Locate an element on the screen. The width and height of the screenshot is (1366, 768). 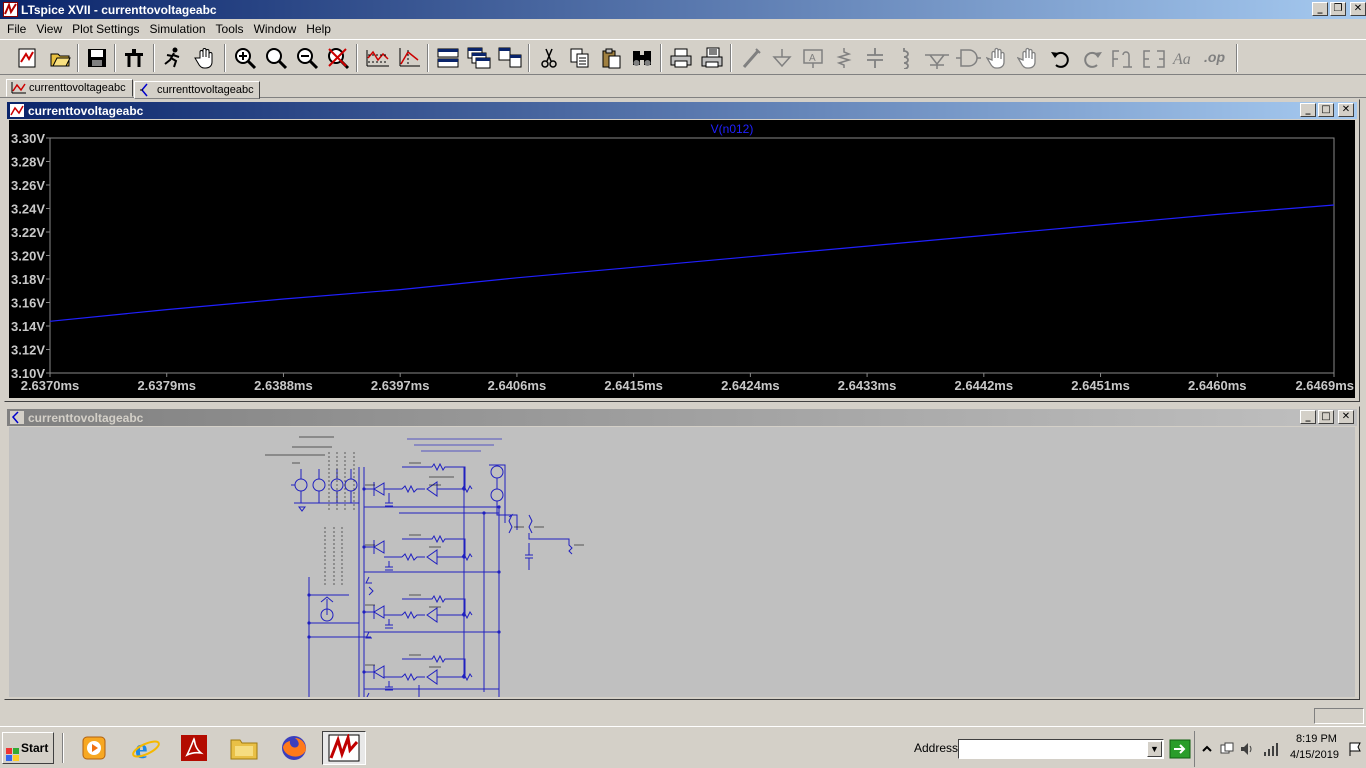
label-net-icon: A is located at coordinates (812, 57).